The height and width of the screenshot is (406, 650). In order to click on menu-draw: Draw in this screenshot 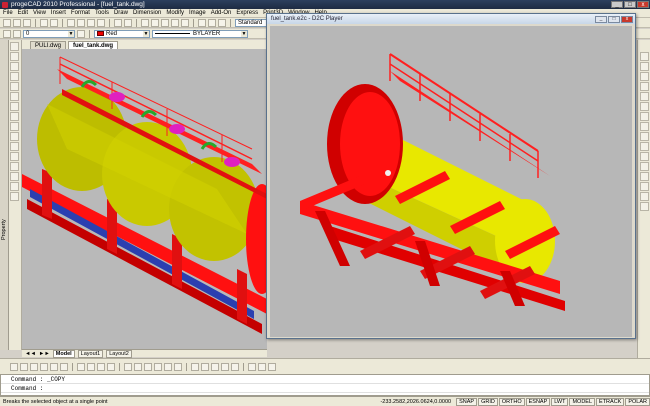, I will do `click(121, 13)`.